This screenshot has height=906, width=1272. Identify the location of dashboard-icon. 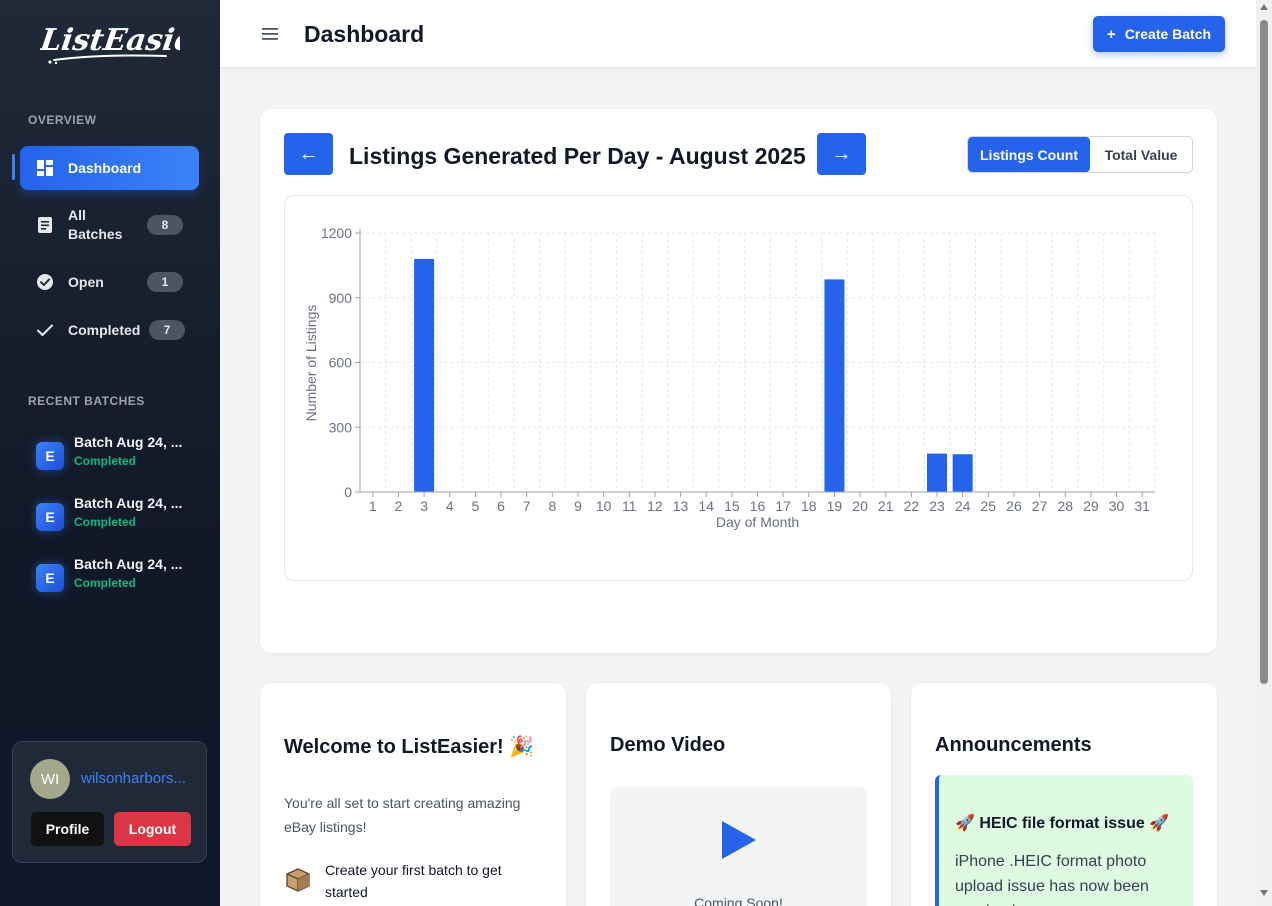
(45, 168).